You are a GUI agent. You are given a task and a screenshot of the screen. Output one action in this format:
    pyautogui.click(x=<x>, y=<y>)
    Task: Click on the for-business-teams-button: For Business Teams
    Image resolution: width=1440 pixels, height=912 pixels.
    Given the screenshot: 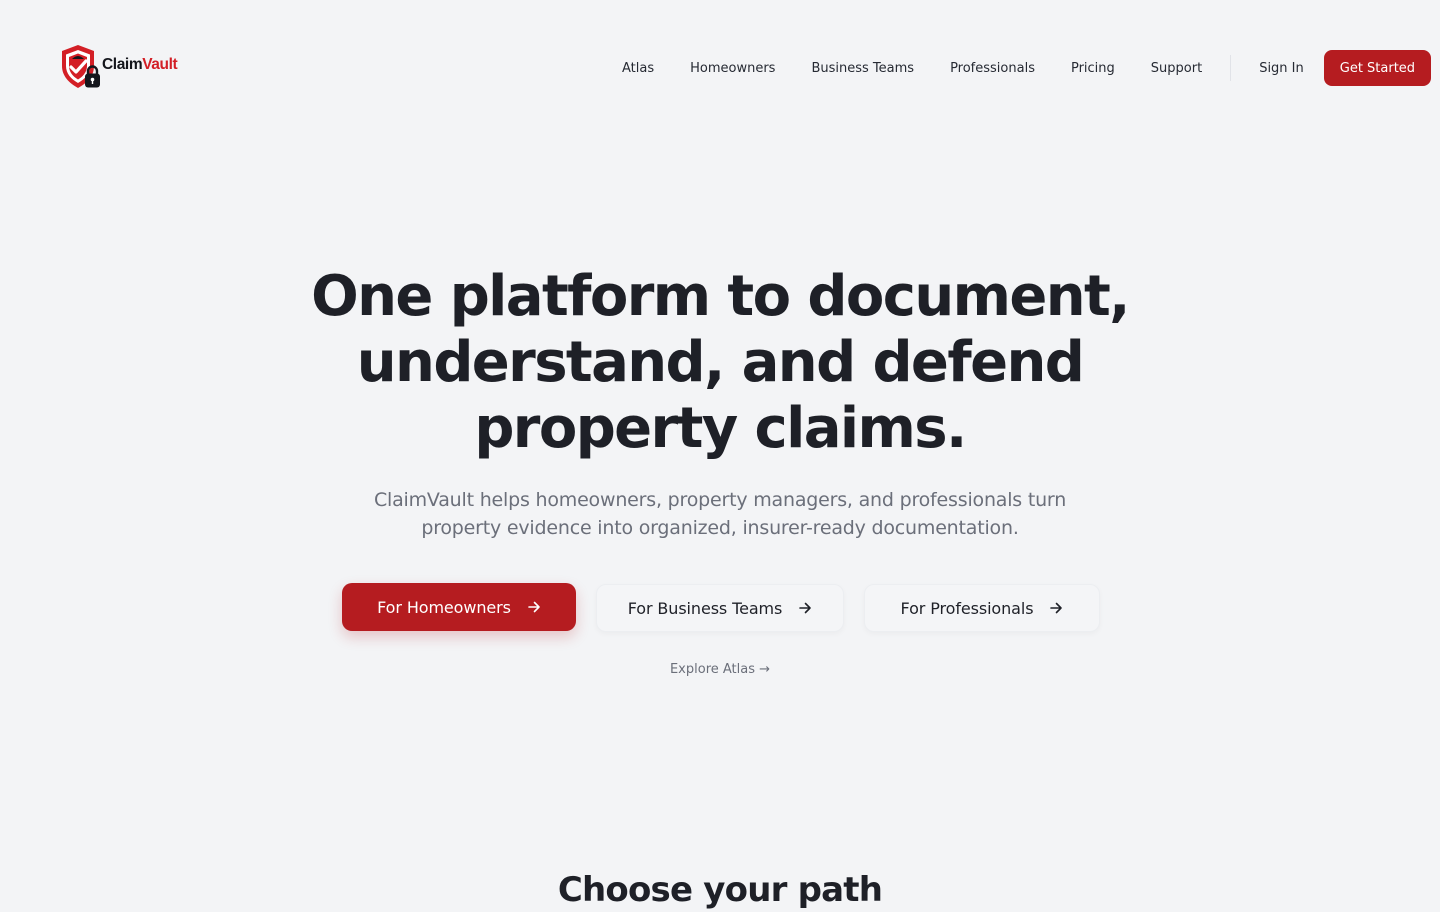 What is the action you would take?
    pyautogui.click(x=720, y=608)
    